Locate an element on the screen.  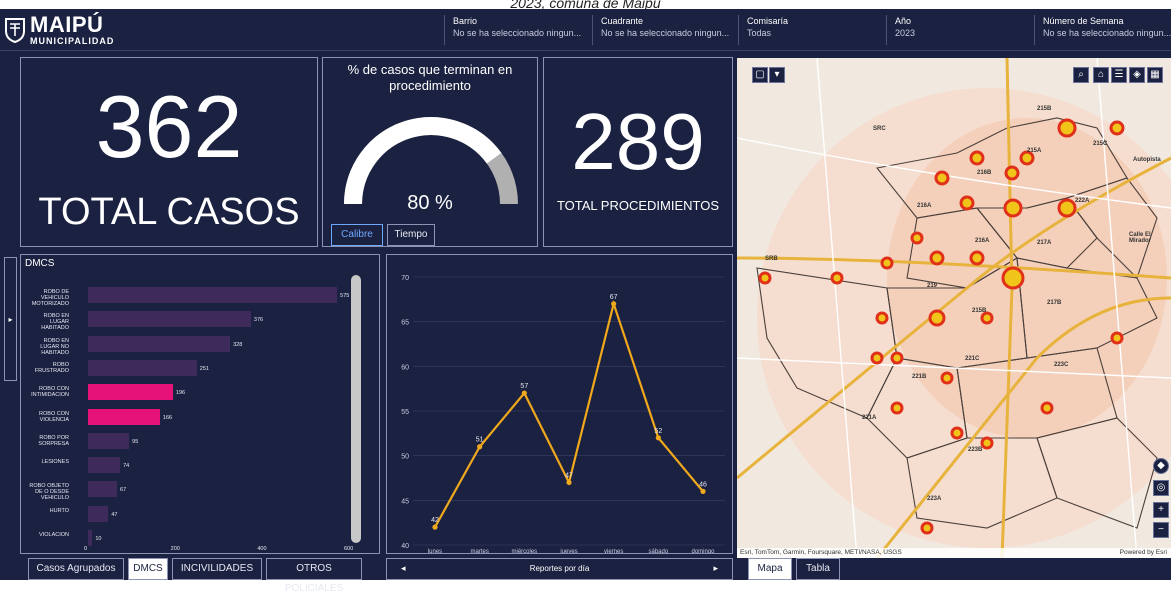
x-tick-label: viernes is located at coordinates (613, 551).